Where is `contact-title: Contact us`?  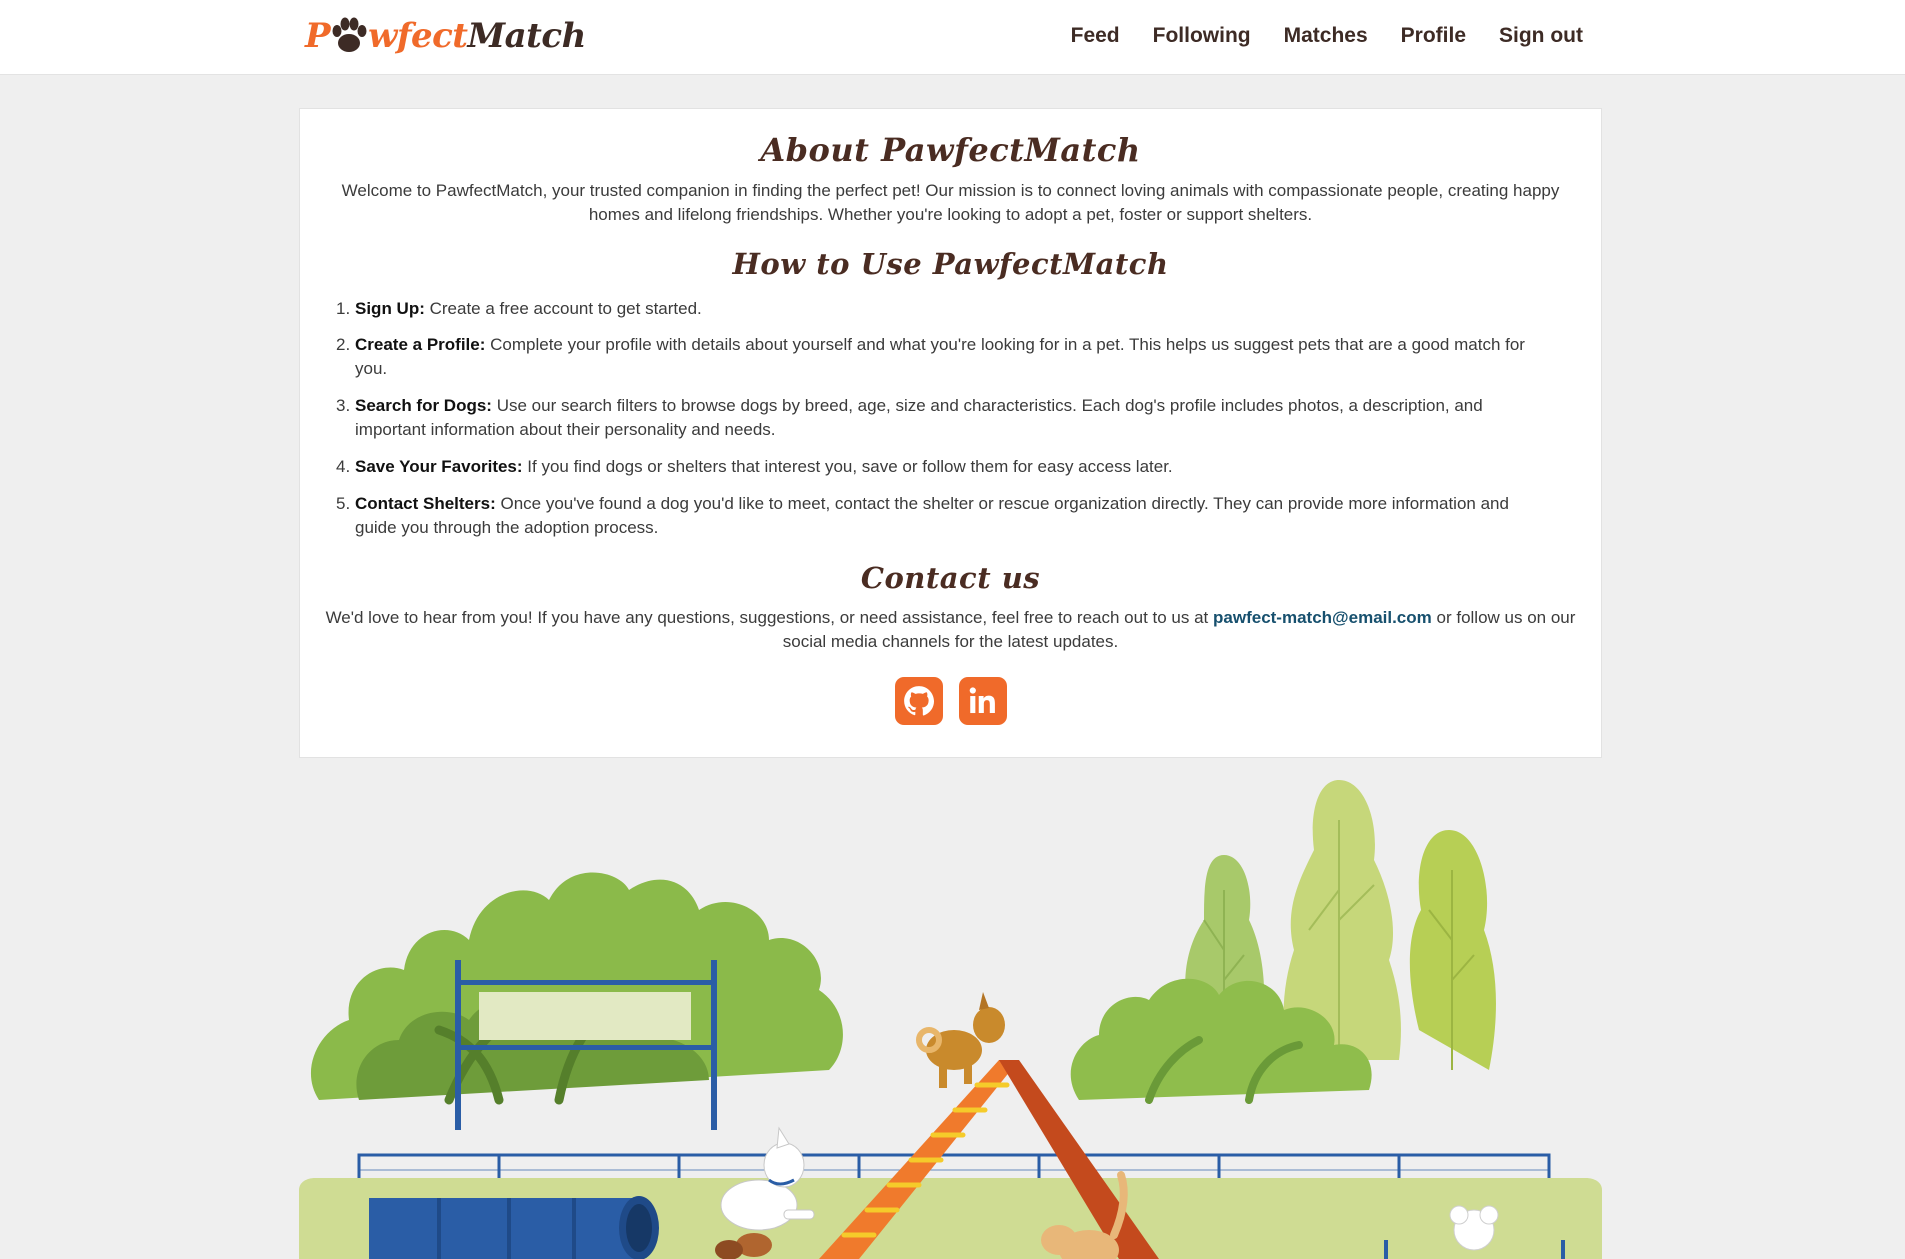 contact-title: Contact us is located at coordinates (950, 578).